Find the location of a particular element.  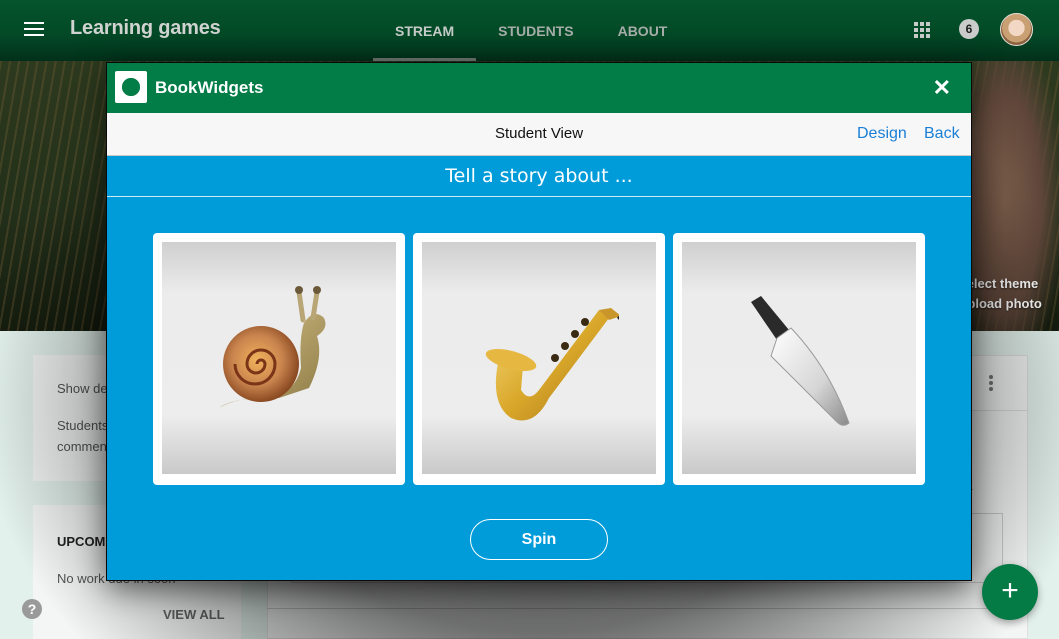

apps-grid-icon is located at coordinates (922, 30).